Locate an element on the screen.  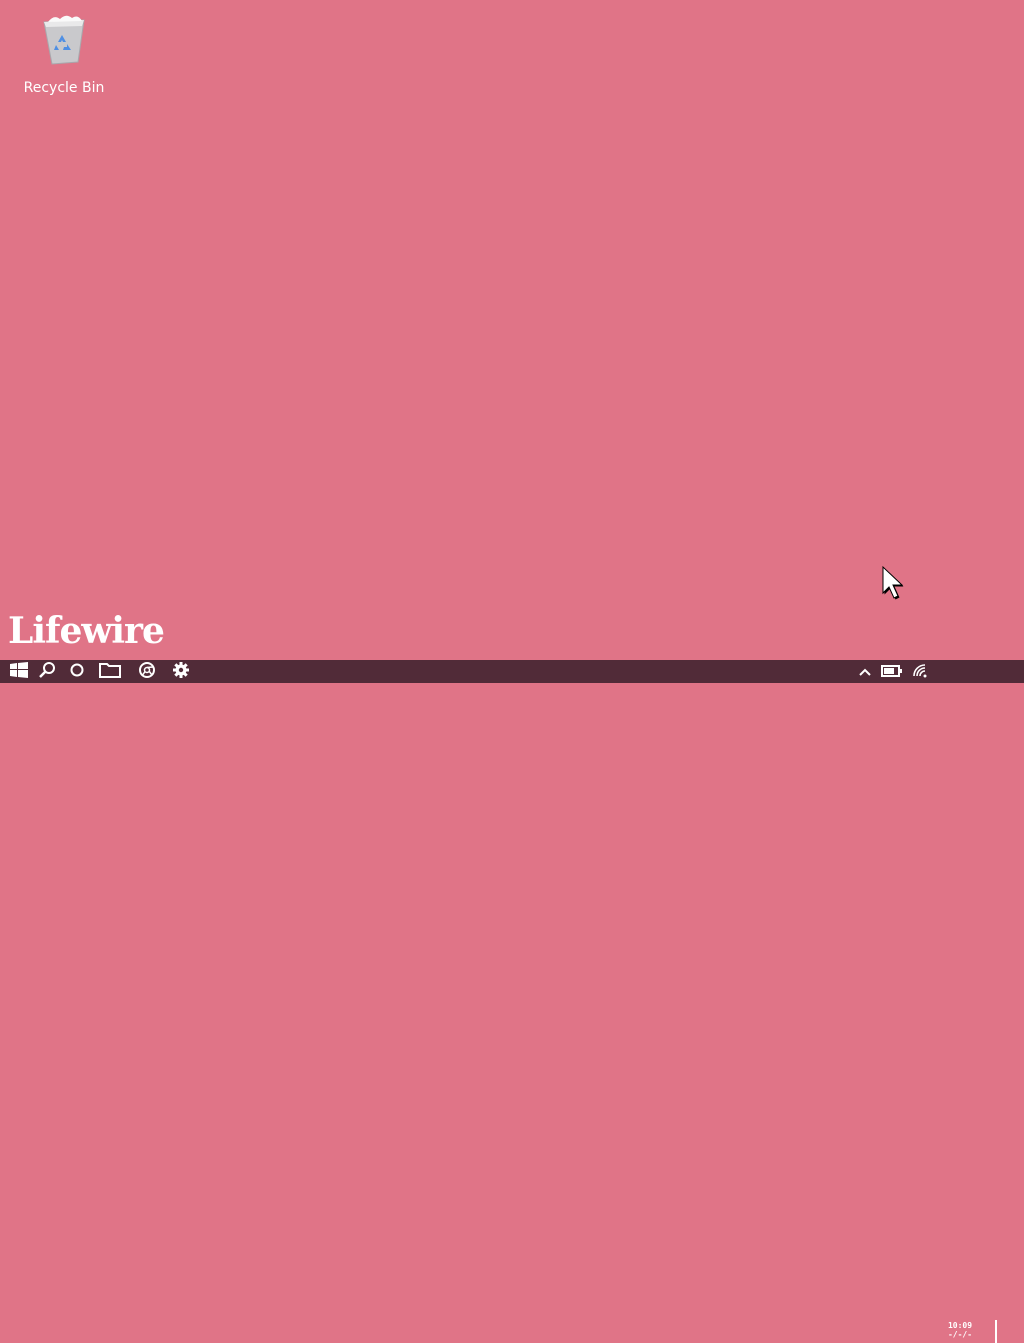
search-icon is located at coordinates (47, 672).